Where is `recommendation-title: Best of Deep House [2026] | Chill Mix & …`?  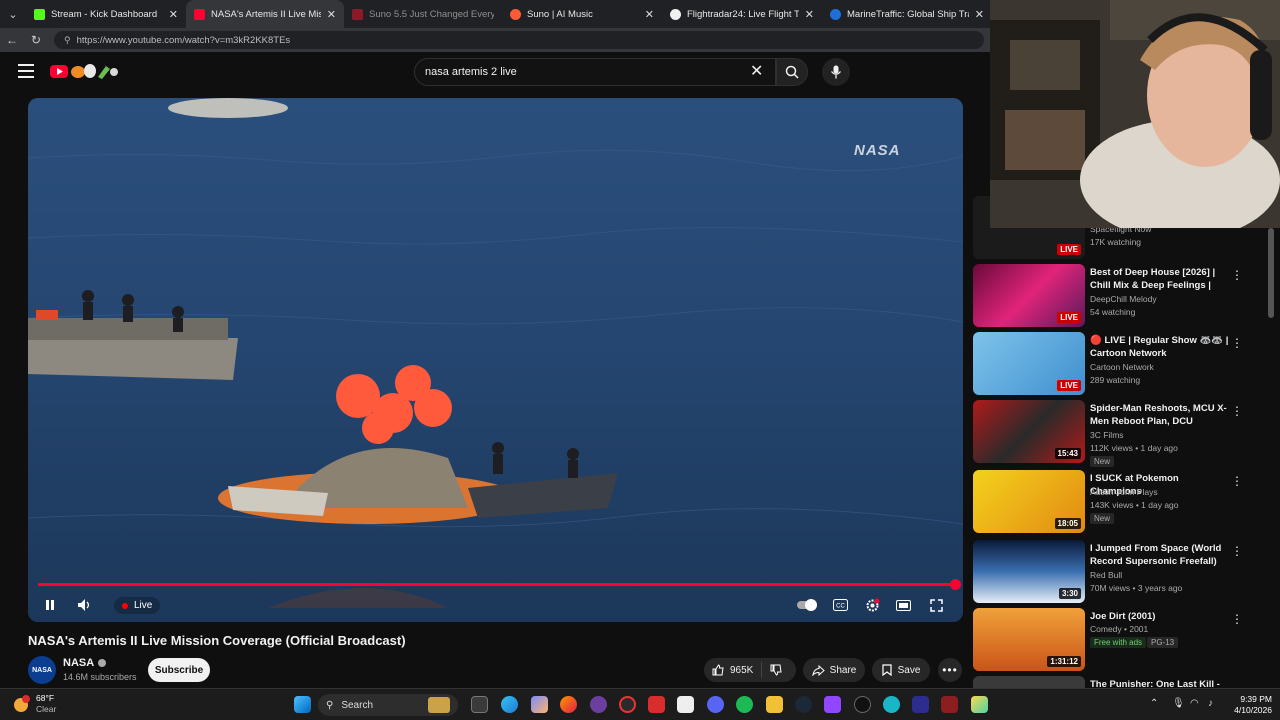
recommendation-title: Best of Deep House [2026] | Chill Mix & … is located at coordinates (1160, 279).